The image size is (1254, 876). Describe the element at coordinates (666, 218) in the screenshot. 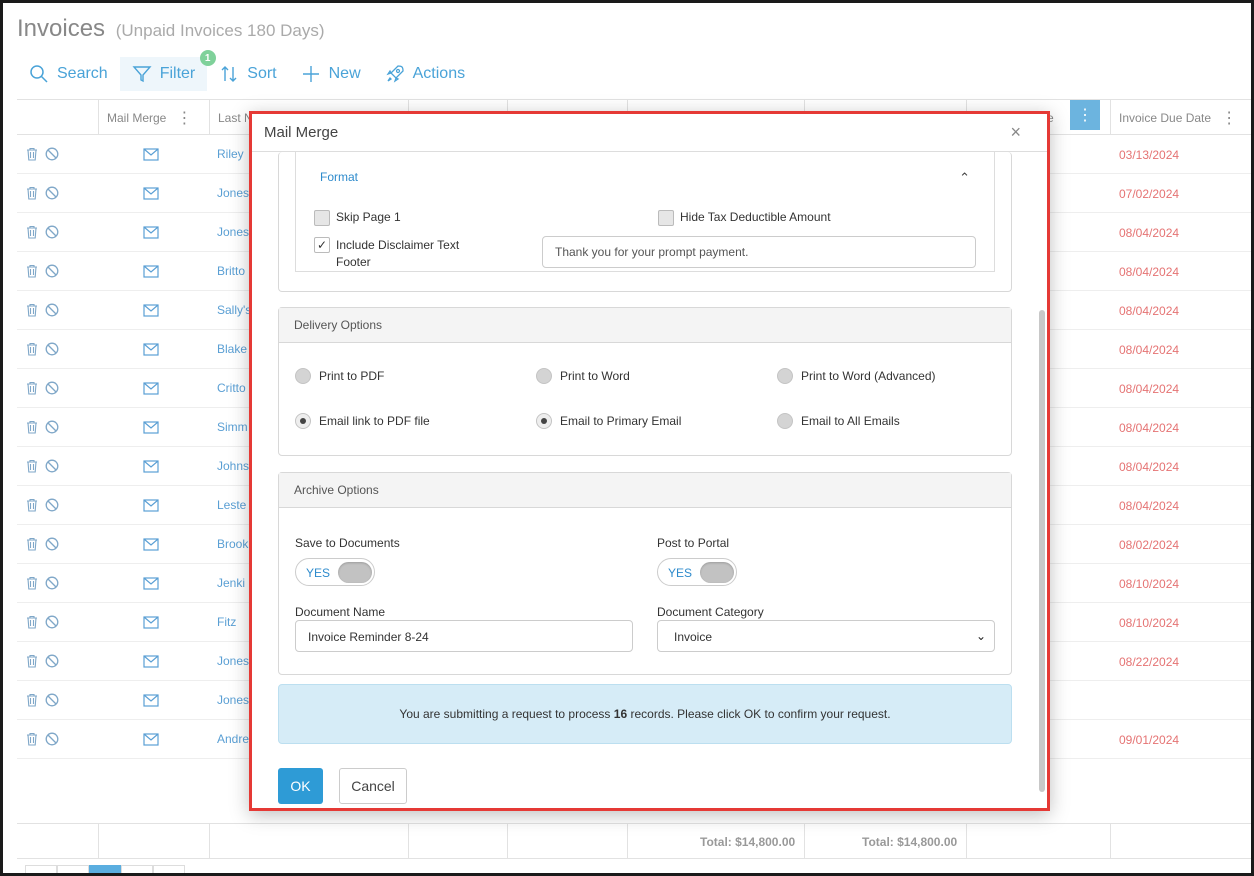

I see `hide-tax-checkbox` at that location.